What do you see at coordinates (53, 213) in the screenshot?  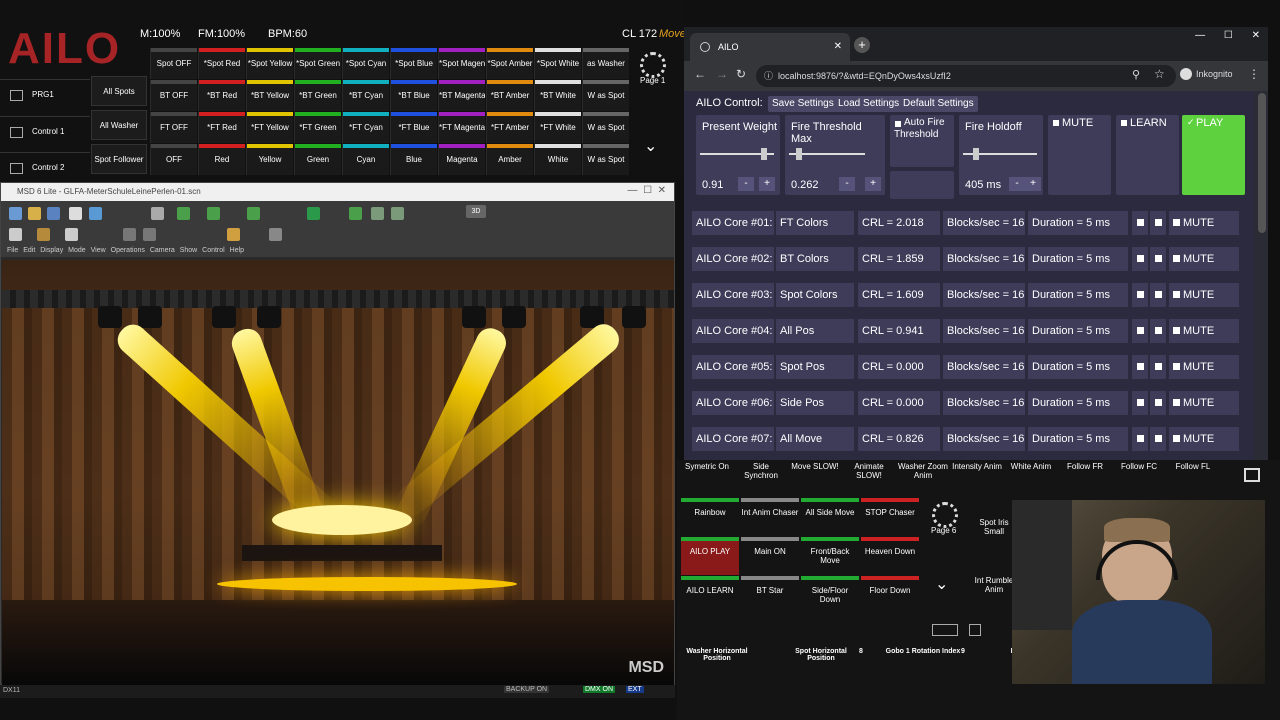 I see `save-icon` at bounding box center [53, 213].